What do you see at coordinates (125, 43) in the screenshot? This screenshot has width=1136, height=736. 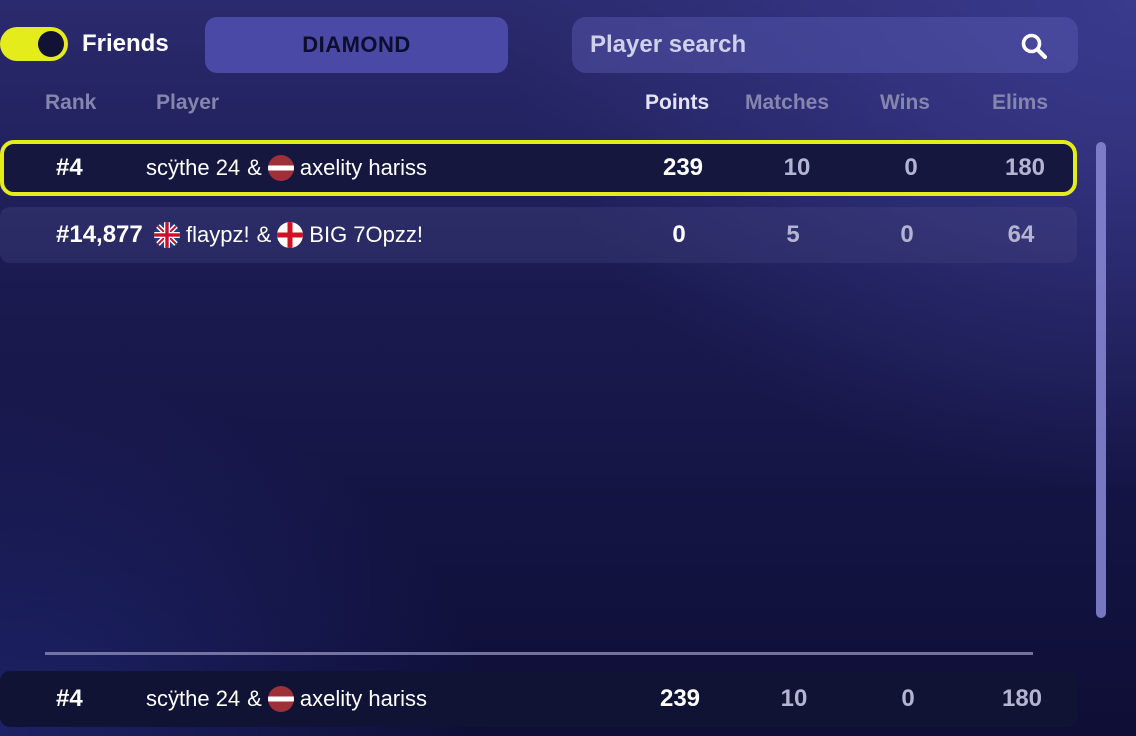 I see `friends-label: Friends` at bounding box center [125, 43].